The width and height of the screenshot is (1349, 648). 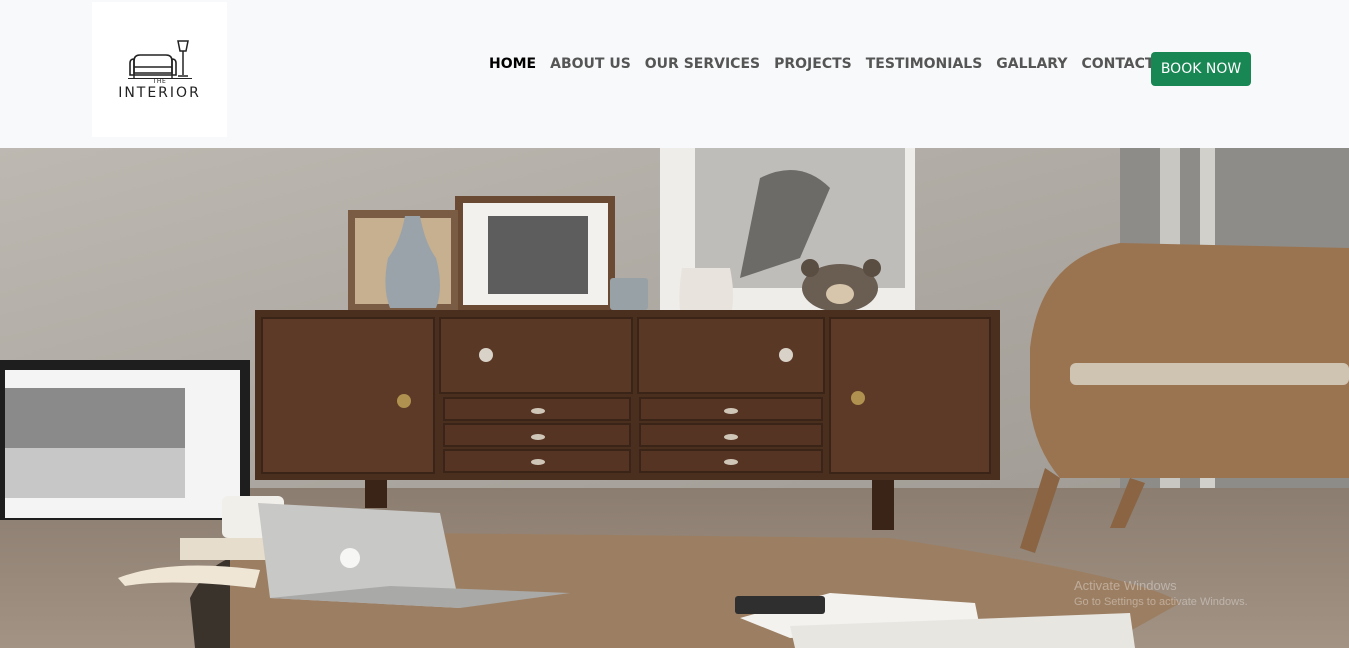 I want to click on overlay-line1: Activate Windows, so click(x=1125, y=585).